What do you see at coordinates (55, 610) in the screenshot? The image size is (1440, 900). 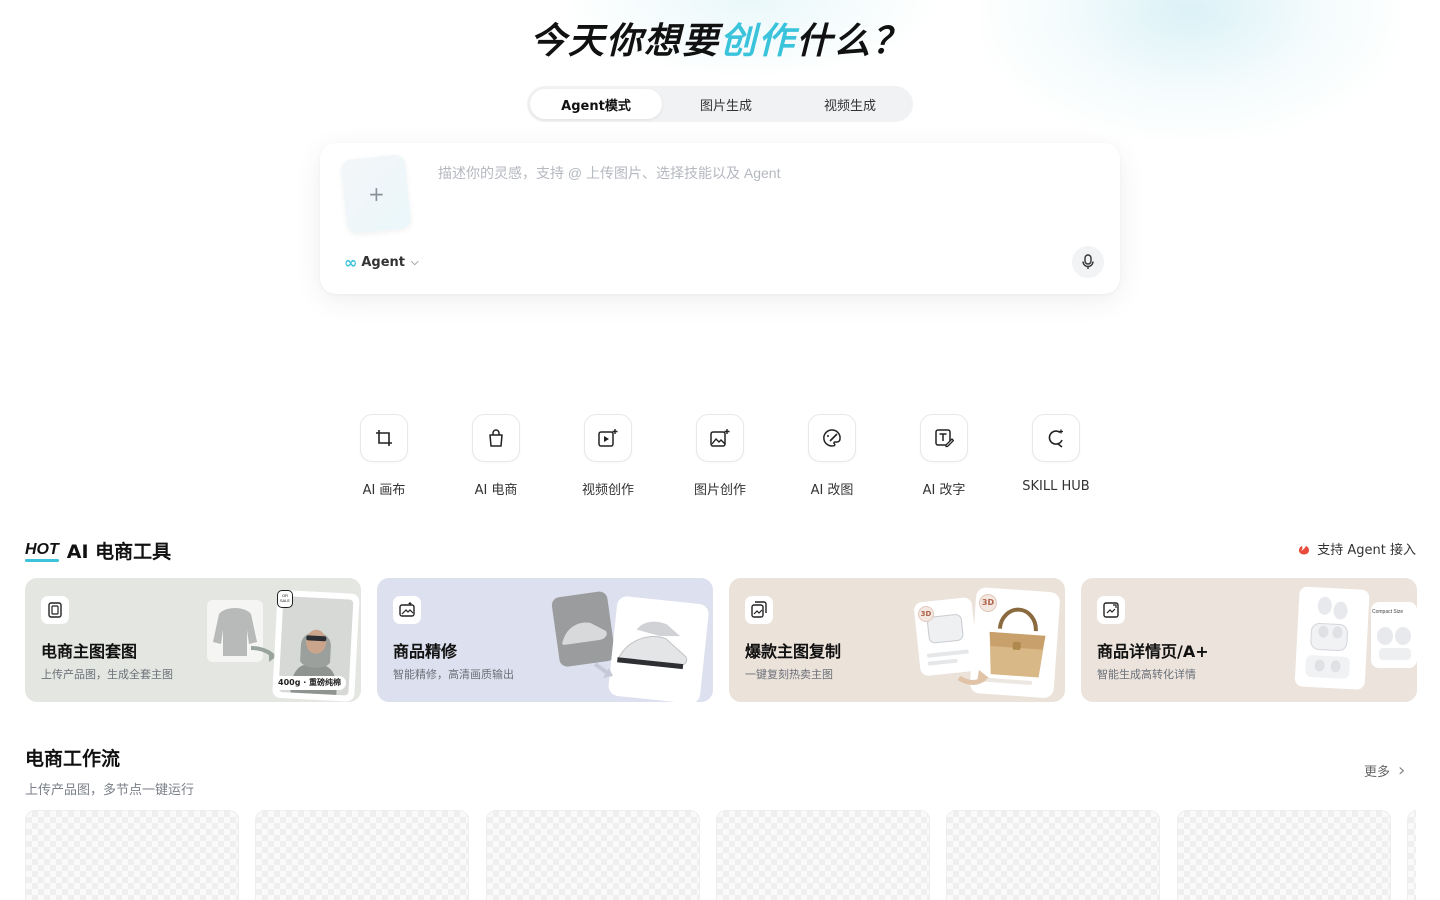 I see `image-set-icon` at bounding box center [55, 610].